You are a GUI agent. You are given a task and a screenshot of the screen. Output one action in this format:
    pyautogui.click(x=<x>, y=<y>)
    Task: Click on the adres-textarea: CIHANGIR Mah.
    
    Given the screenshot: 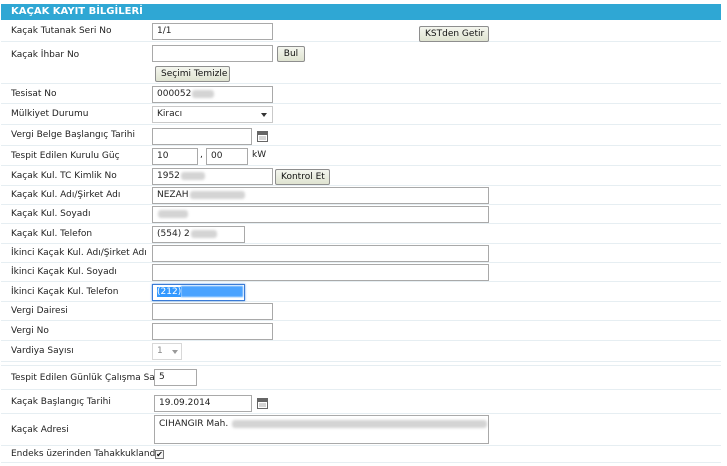 What is the action you would take?
    pyautogui.click(x=321, y=429)
    